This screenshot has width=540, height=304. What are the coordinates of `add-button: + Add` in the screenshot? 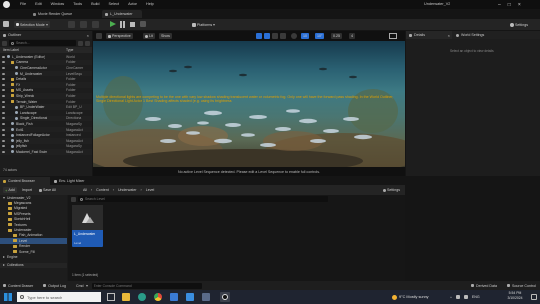 It's located at (10, 190).